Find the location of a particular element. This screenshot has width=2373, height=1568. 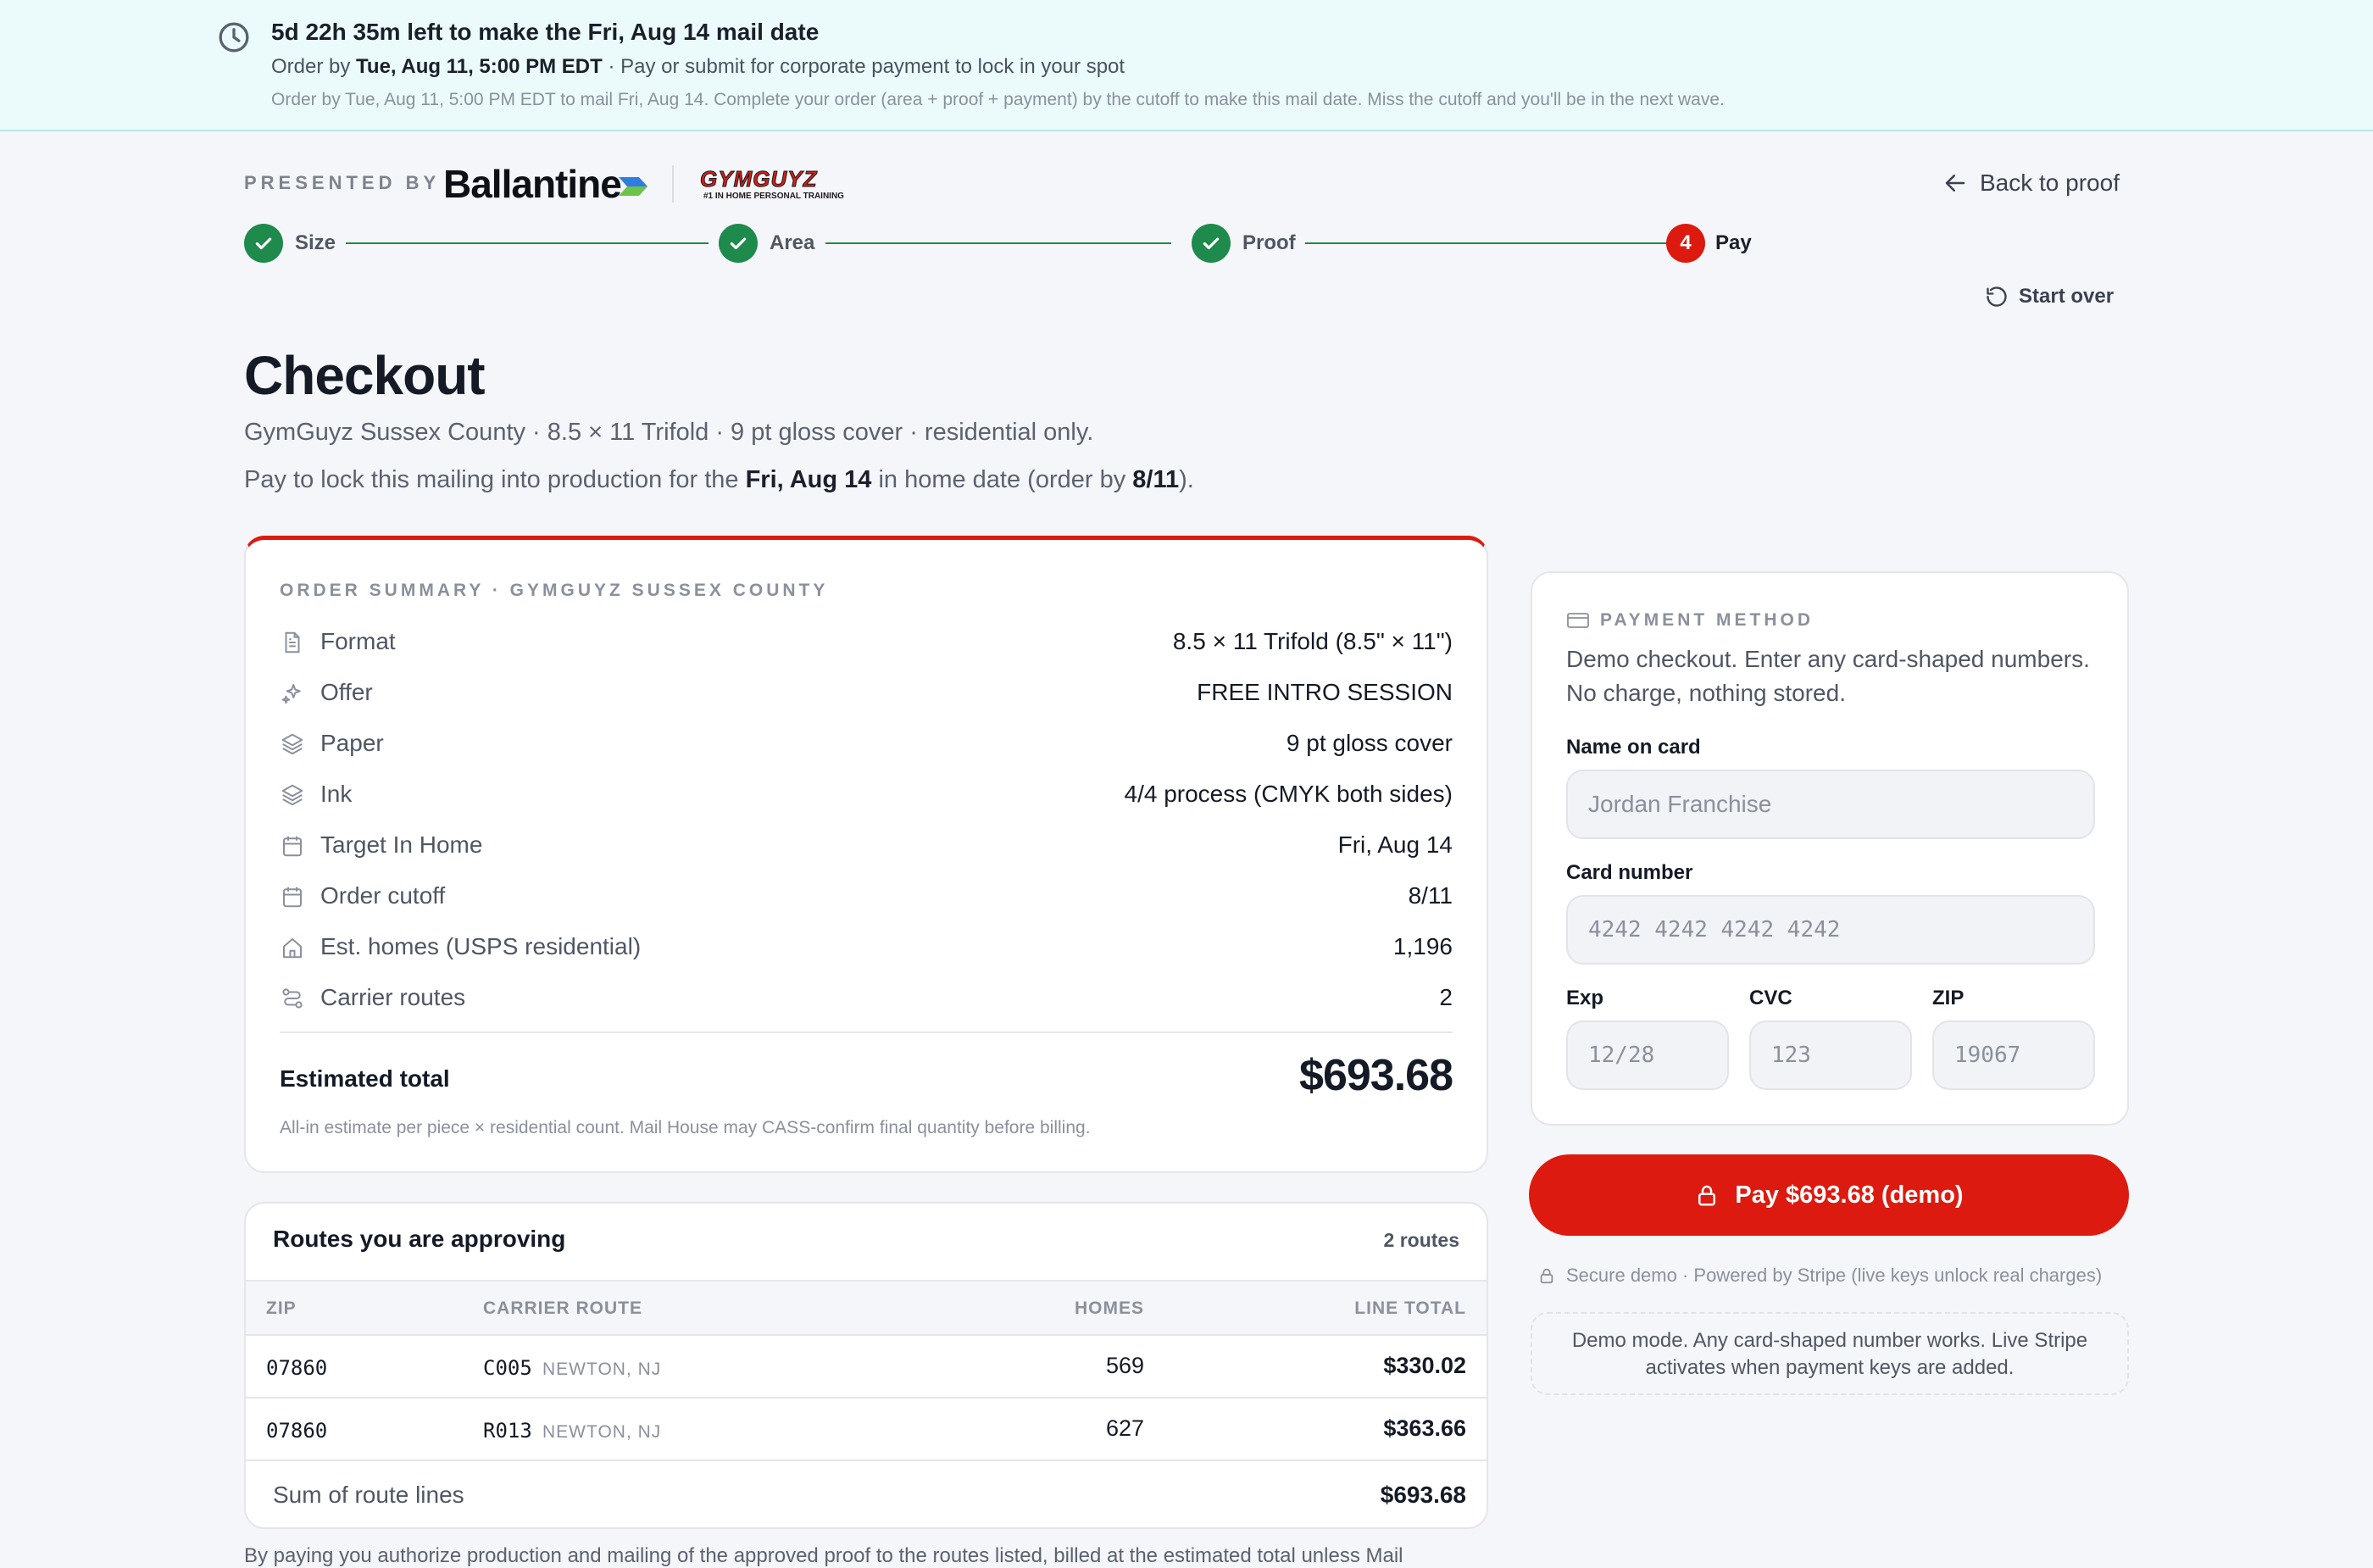

table-row: 07860 C005 NEWTON, NJ 569 $330.02 is located at coordinates (866, 1365).